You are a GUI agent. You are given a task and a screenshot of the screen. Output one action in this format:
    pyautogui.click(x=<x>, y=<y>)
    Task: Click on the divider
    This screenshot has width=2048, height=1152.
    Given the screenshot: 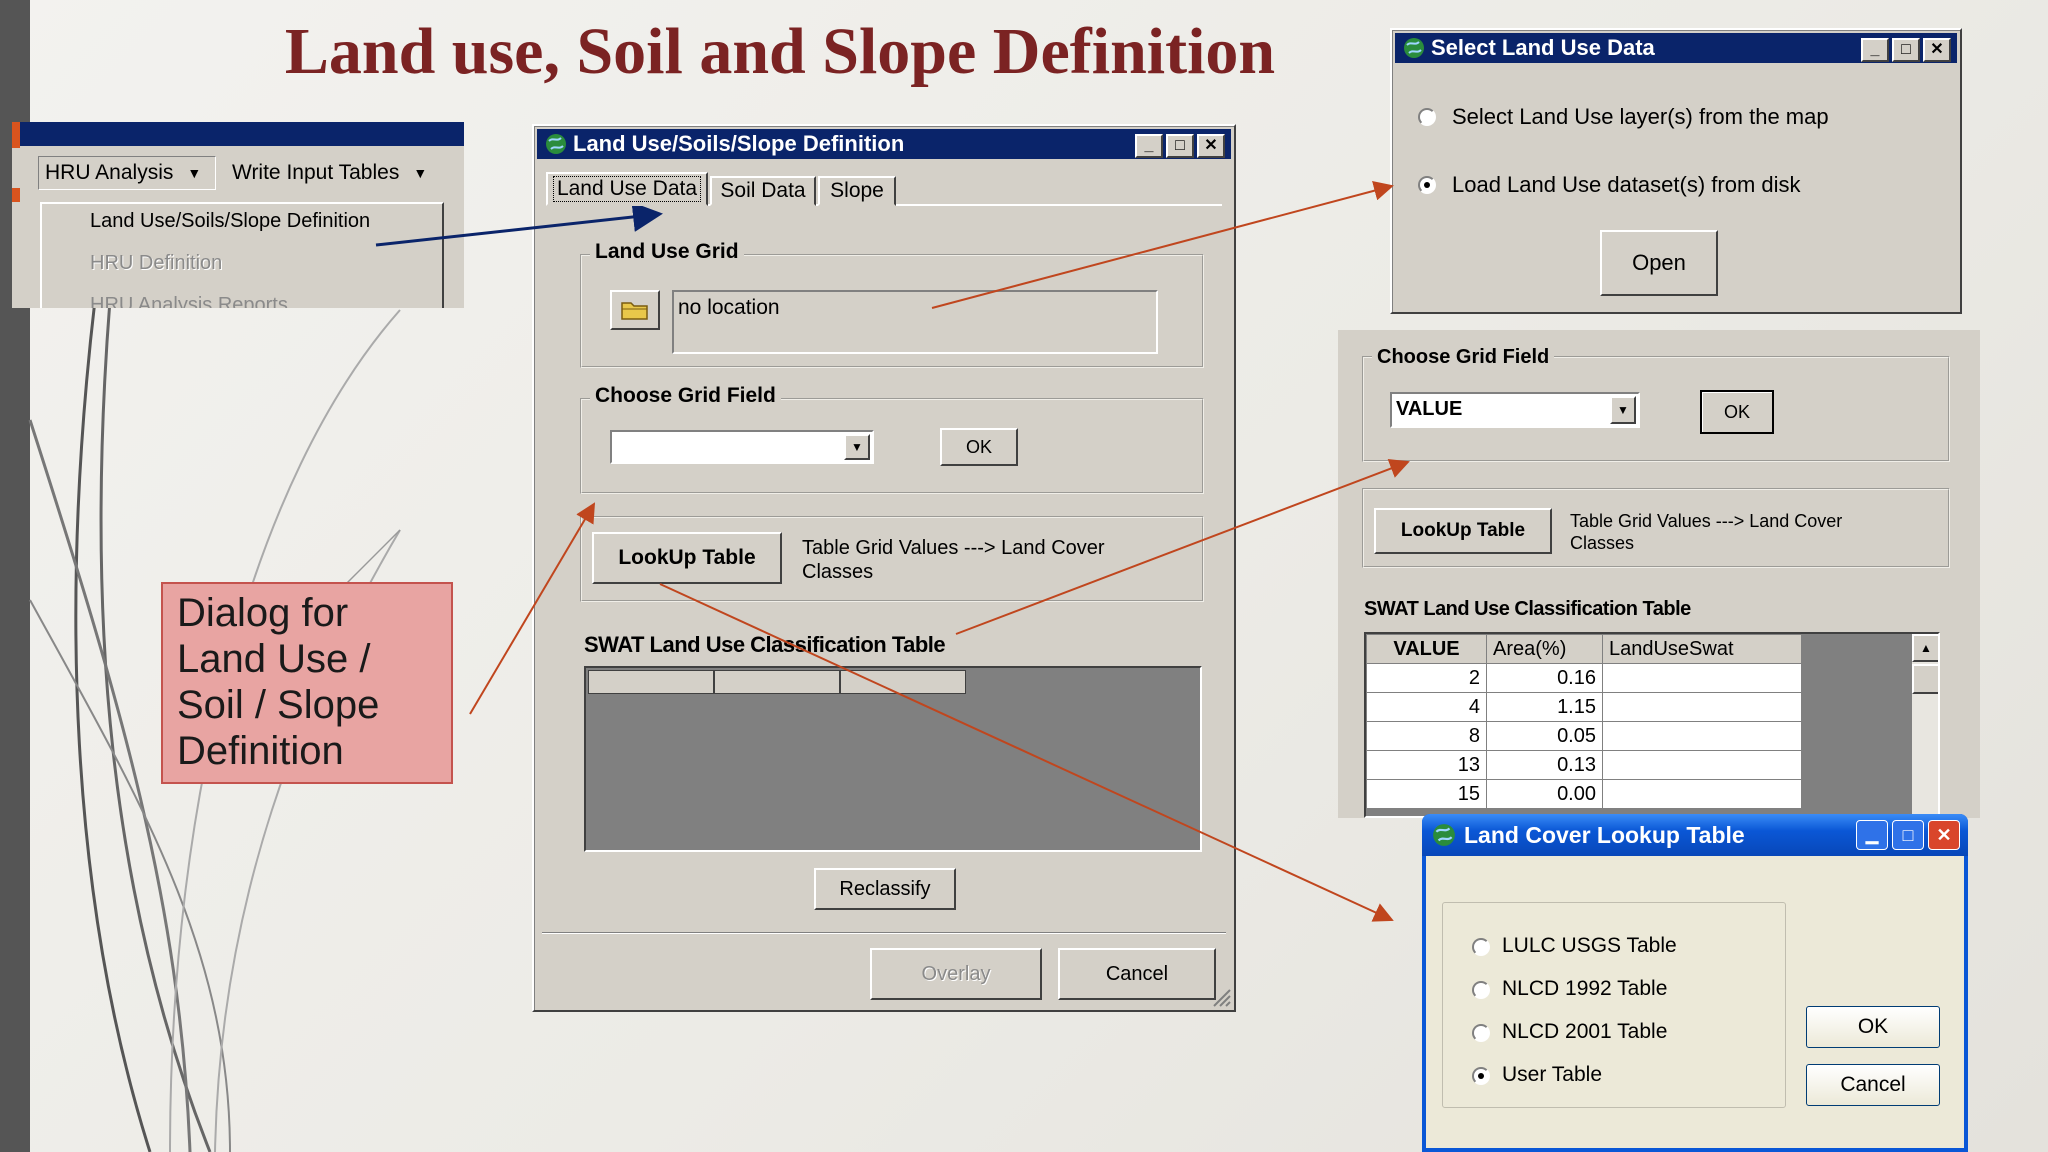 What is the action you would take?
    pyautogui.click(x=884, y=933)
    